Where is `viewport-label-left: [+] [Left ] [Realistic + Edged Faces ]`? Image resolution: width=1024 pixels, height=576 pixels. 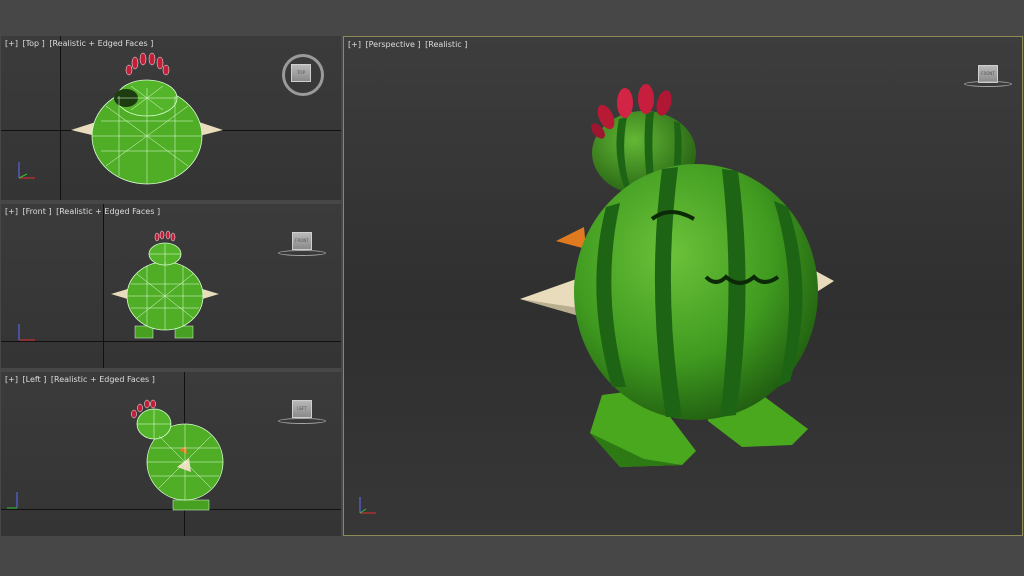 viewport-label-left: [+] [Left ] [Realistic + Edged Faces ] is located at coordinates (81, 379).